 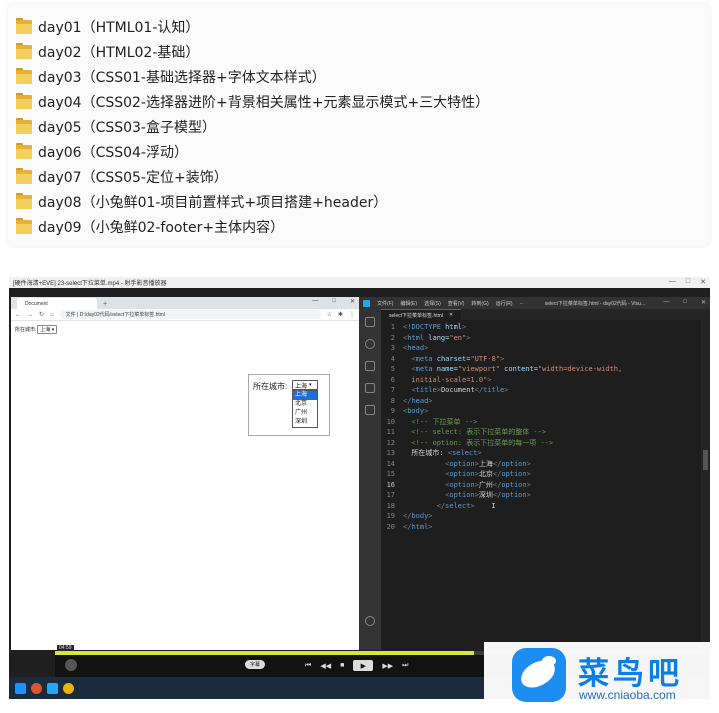 What do you see at coordinates (541, 348) in the screenshot?
I see `code-line: 3 <head>` at bounding box center [541, 348].